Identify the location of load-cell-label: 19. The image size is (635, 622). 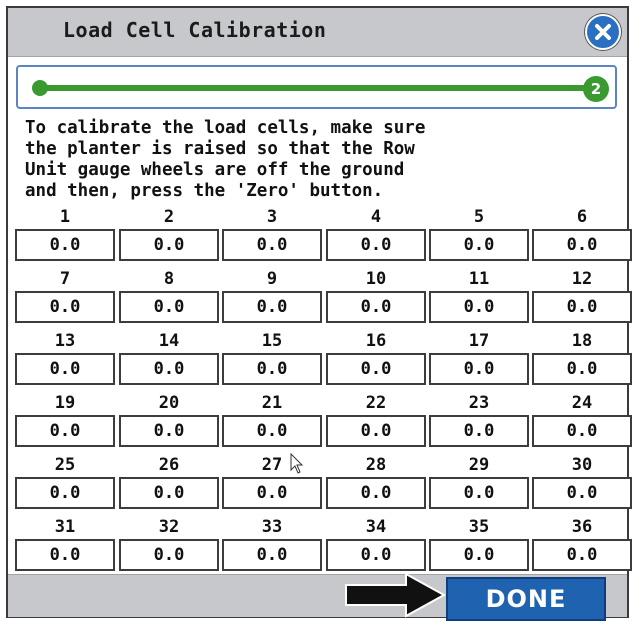
(65, 403).